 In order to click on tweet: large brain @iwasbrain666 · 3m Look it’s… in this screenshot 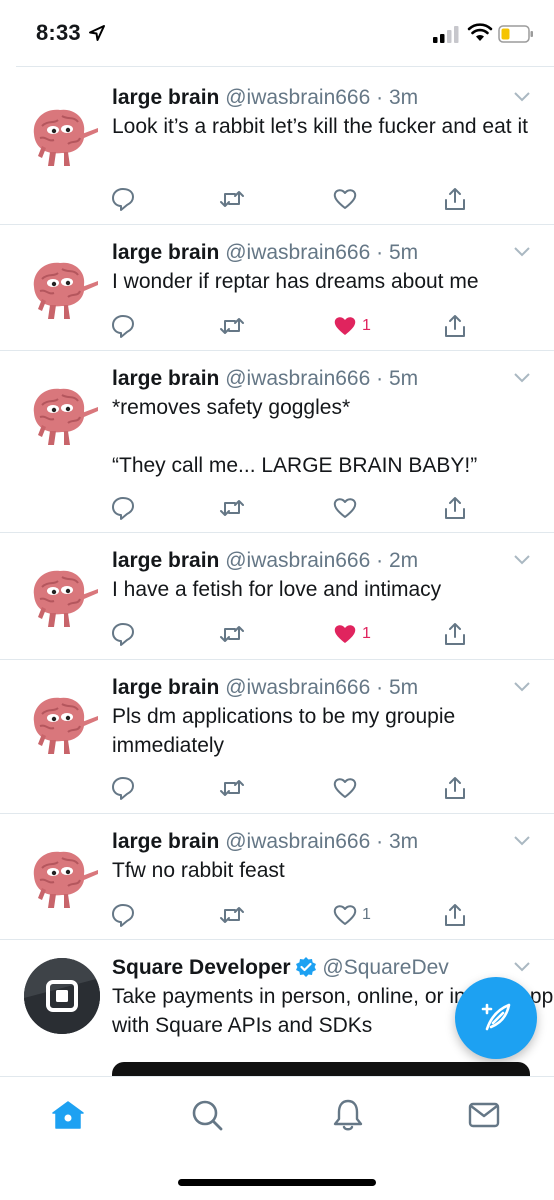, I will do `click(277, 147)`.